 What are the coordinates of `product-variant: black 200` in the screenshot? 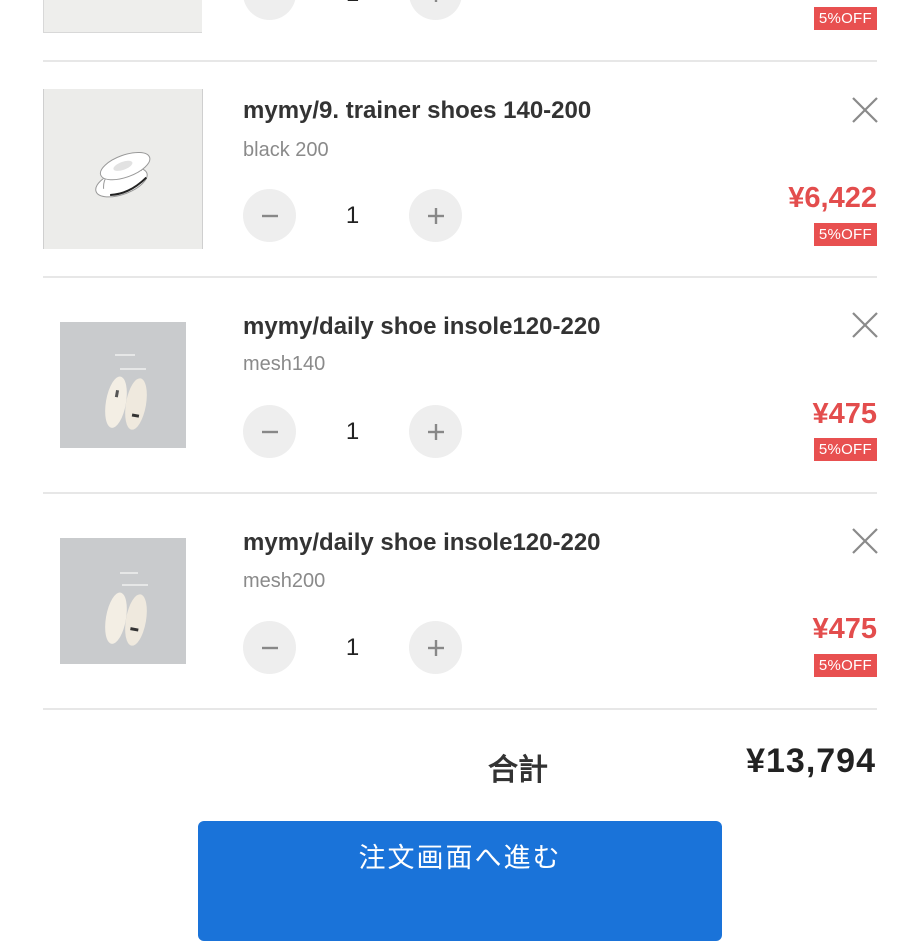 It's located at (286, 150).